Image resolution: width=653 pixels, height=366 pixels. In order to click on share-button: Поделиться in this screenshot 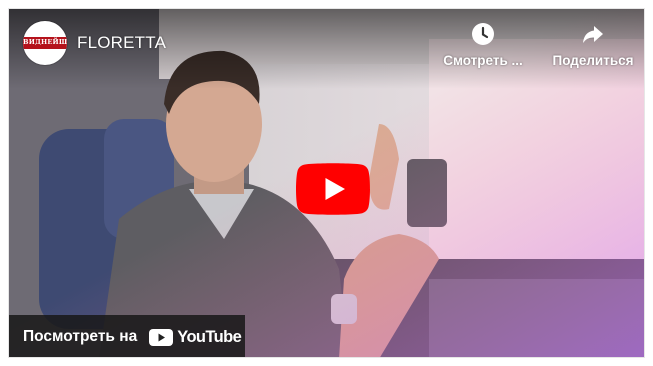, I will do `click(593, 44)`.